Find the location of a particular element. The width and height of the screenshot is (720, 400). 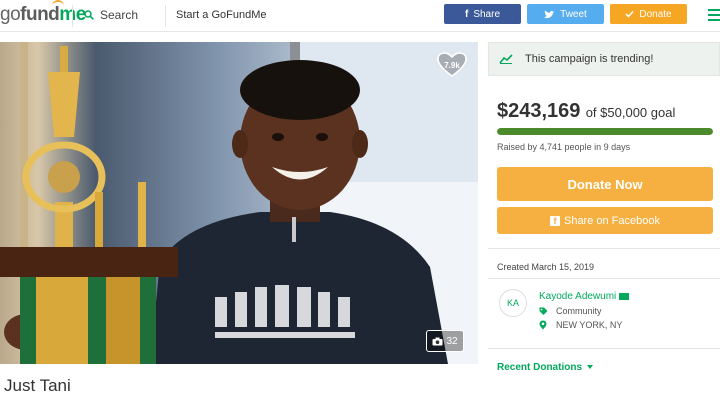

share-label: Share is located at coordinates (487, 14).